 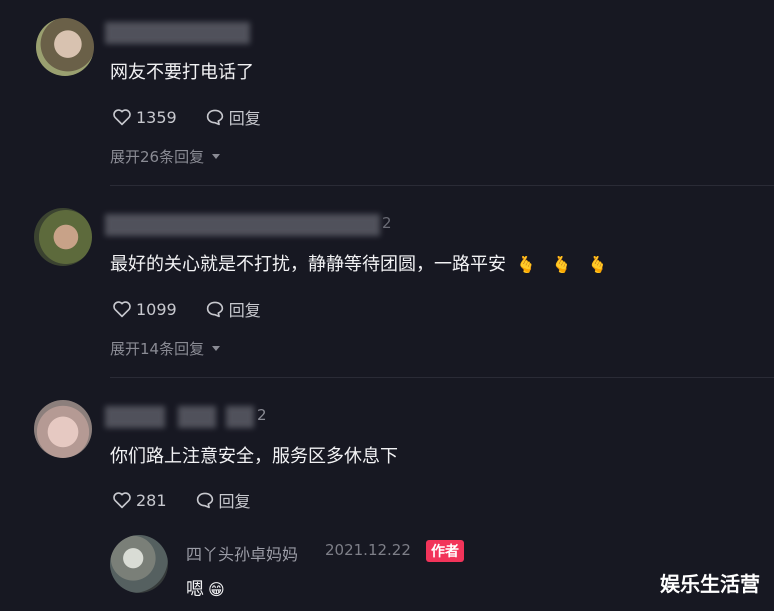 What do you see at coordinates (216, 589) in the screenshot?
I see `grinning-emoji: 😁` at bounding box center [216, 589].